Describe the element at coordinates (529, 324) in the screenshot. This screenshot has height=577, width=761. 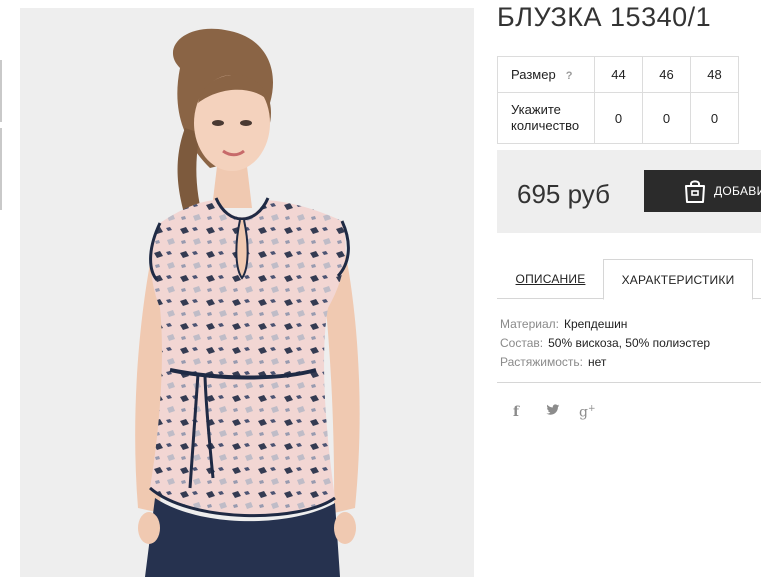
I see `spec-key: Материал:` at that location.